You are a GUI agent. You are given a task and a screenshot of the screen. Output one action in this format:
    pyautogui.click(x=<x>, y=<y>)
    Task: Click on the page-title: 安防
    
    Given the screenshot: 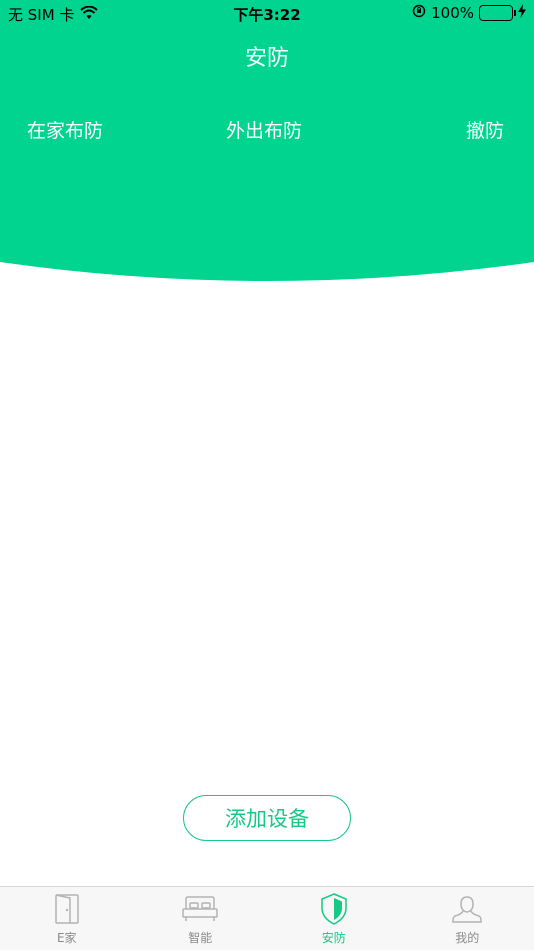 What is the action you would take?
    pyautogui.click(x=266, y=58)
    